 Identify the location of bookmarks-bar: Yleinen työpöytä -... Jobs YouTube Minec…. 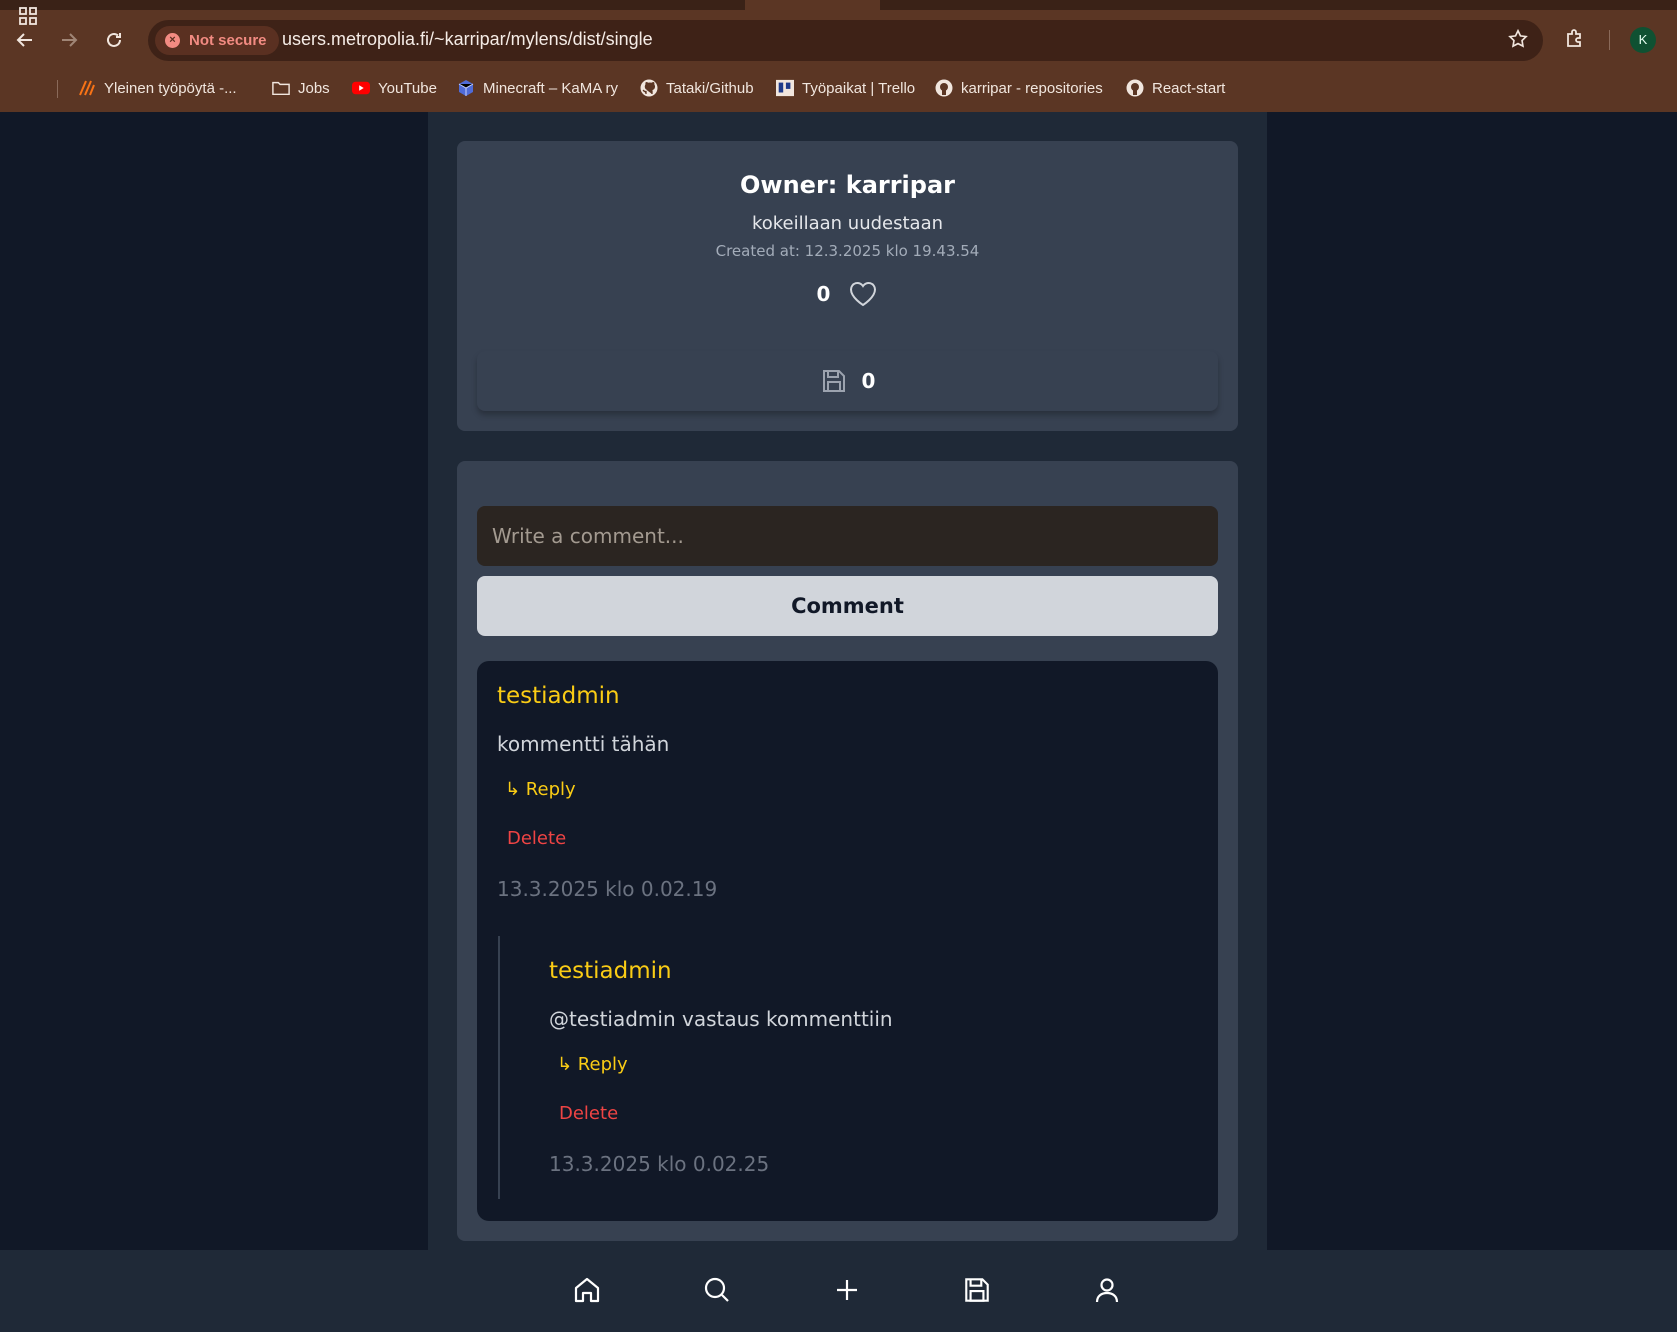
(838, 88).